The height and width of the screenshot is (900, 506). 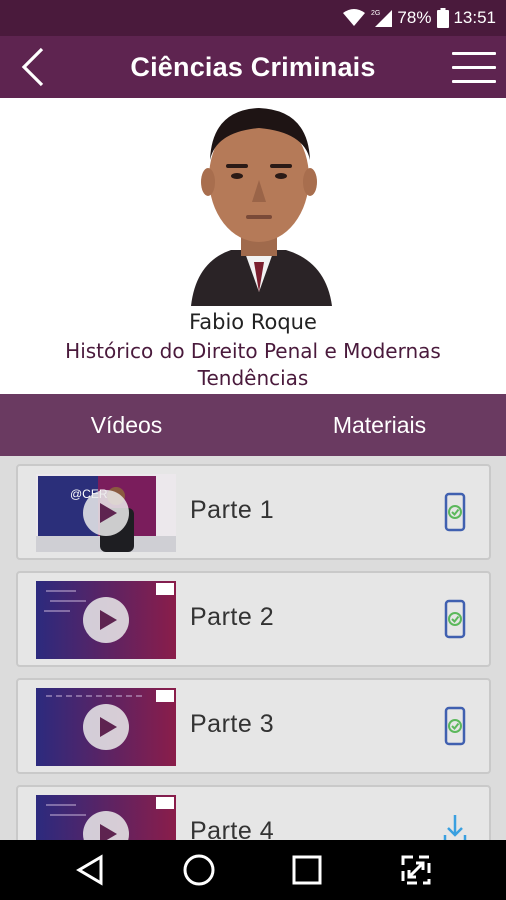 I want to click on video-item: Parte 3, so click(x=253, y=726).